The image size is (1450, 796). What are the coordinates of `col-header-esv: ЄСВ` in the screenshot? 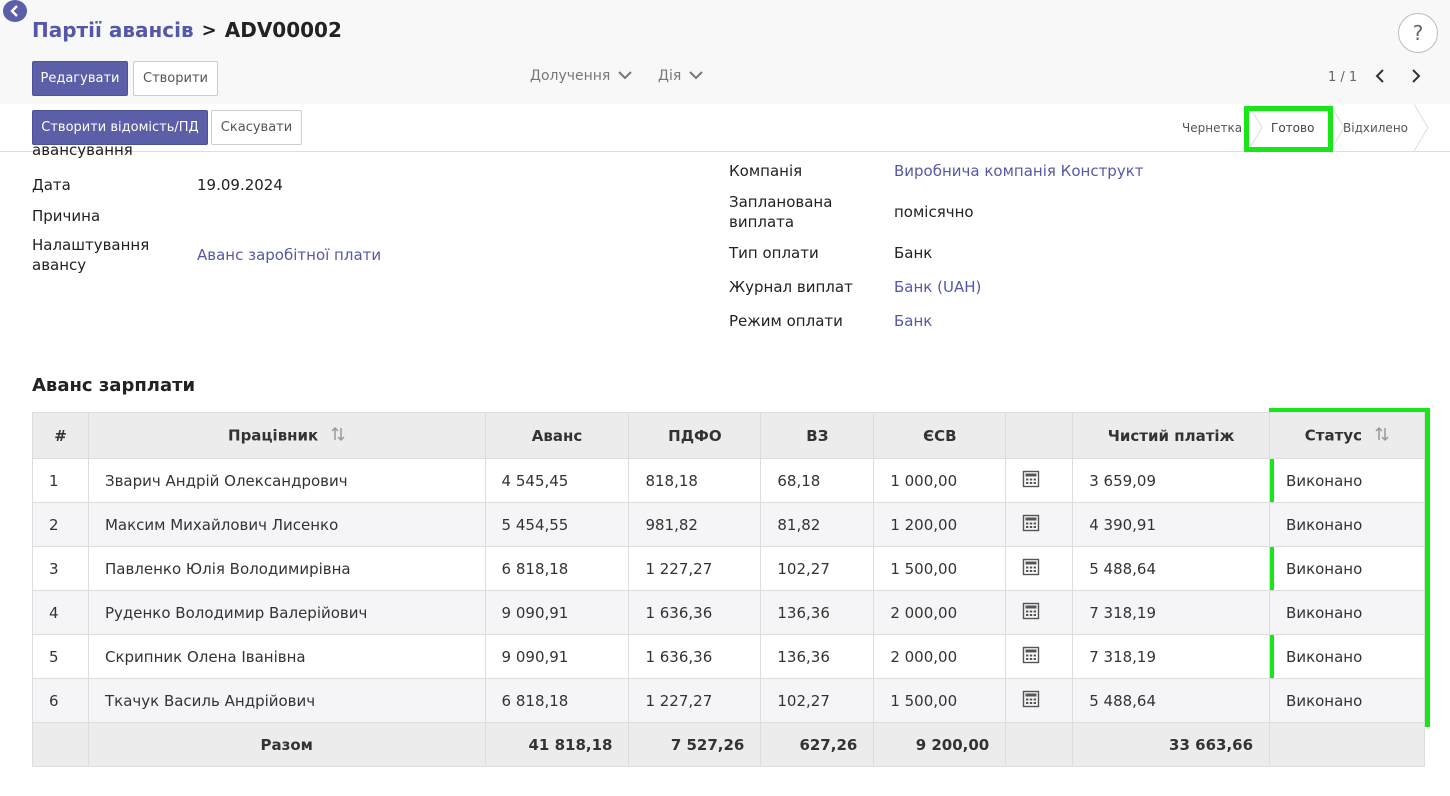 It's located at (940, 435).